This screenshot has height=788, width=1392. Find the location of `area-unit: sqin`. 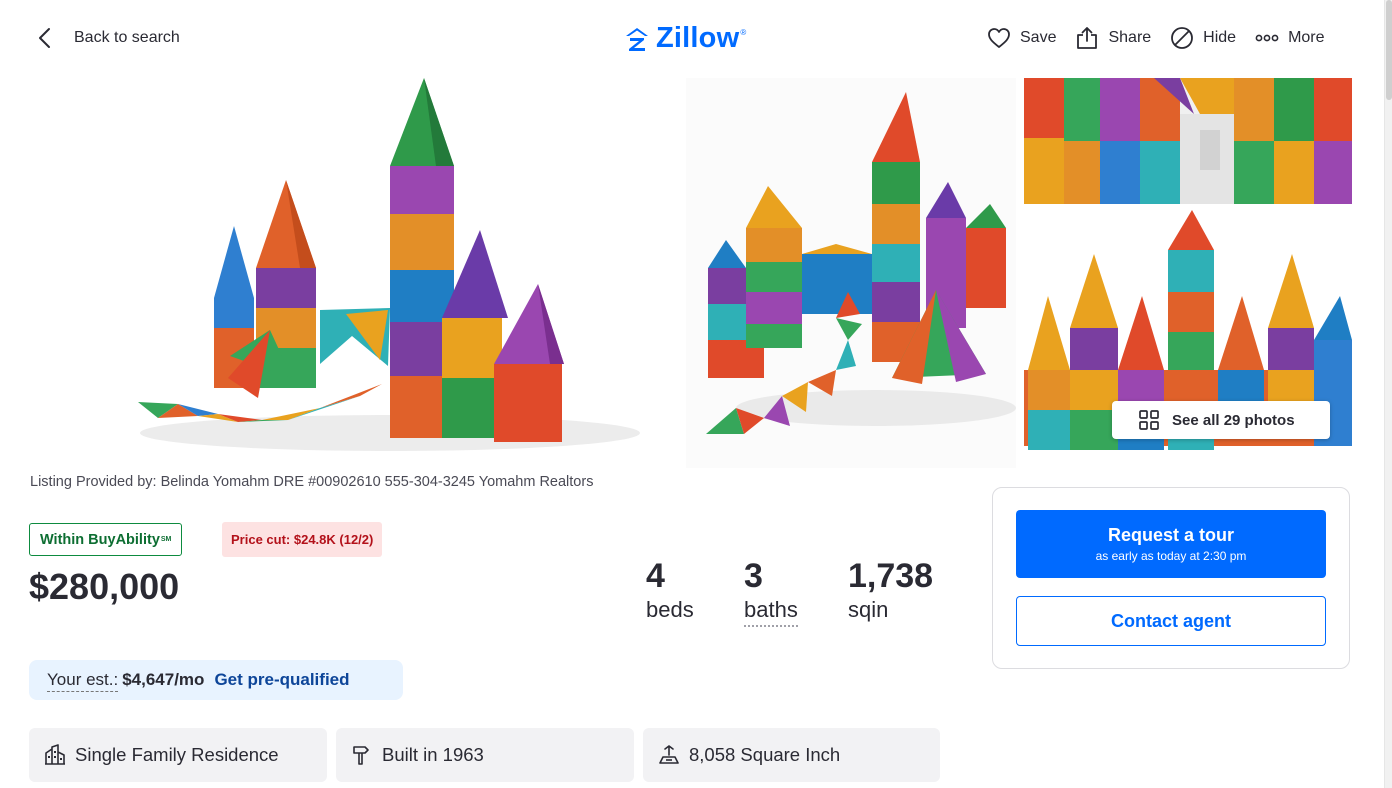

area-unit: sqin is located at coordinates (868, 609).